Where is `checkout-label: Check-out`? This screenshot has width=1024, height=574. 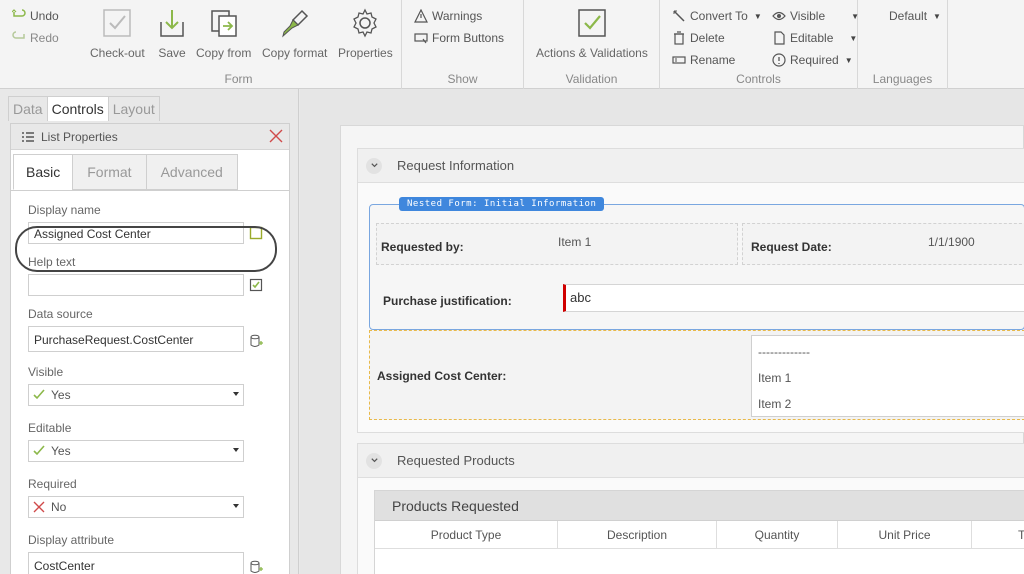 checkout-label: Check-out is located at coordinates (117, 53).